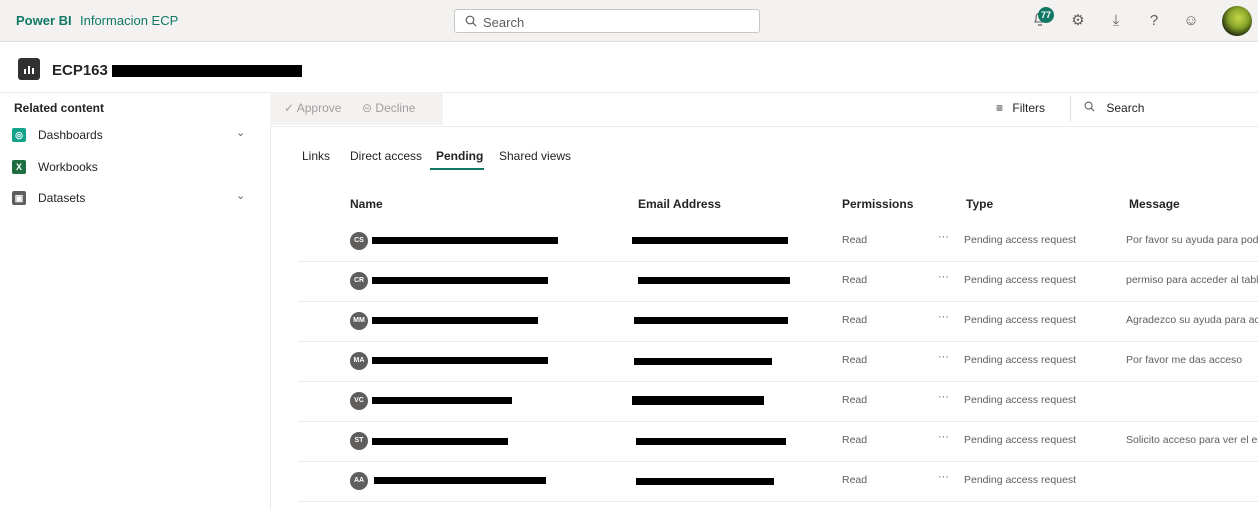  I want to click on excel-icon: X, so click(19, 167).